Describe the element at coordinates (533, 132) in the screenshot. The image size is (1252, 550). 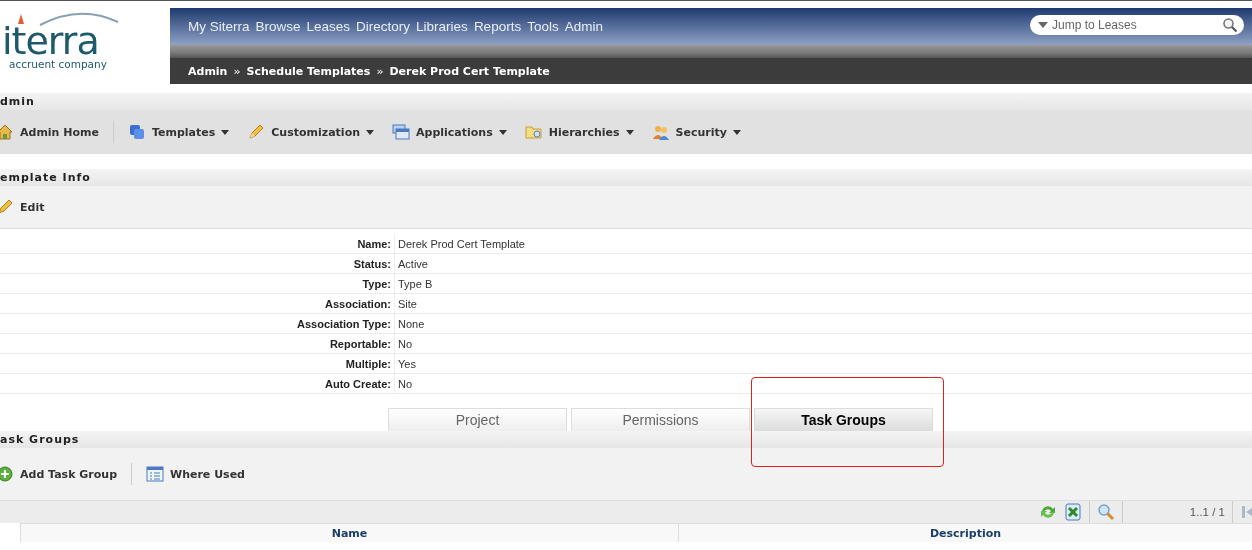
I see `folder-magnifier-icon` at that location.